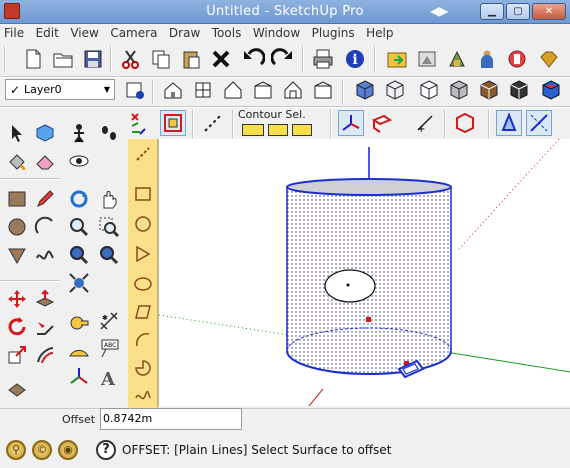  Describe the element at coordinates (429, 90) in the screenshot. I see `hidden-line-cube-icon` at that location.